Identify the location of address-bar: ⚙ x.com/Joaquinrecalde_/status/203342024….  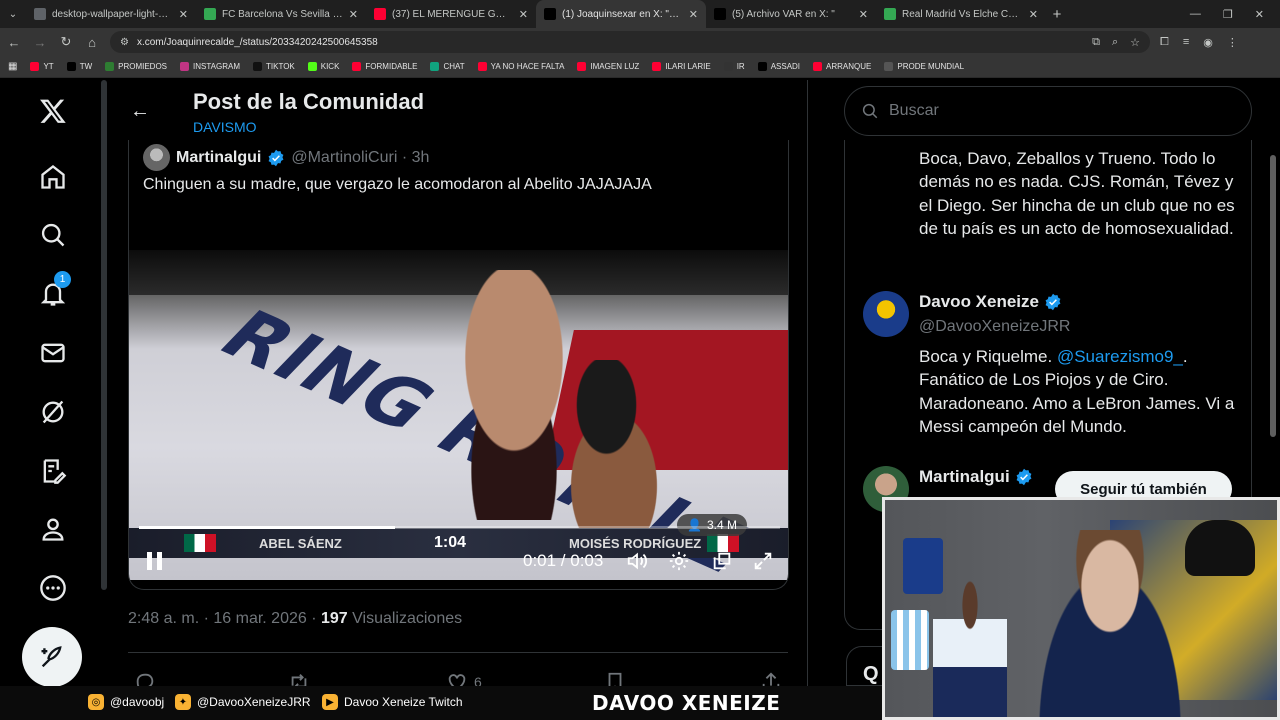
(630, 42).